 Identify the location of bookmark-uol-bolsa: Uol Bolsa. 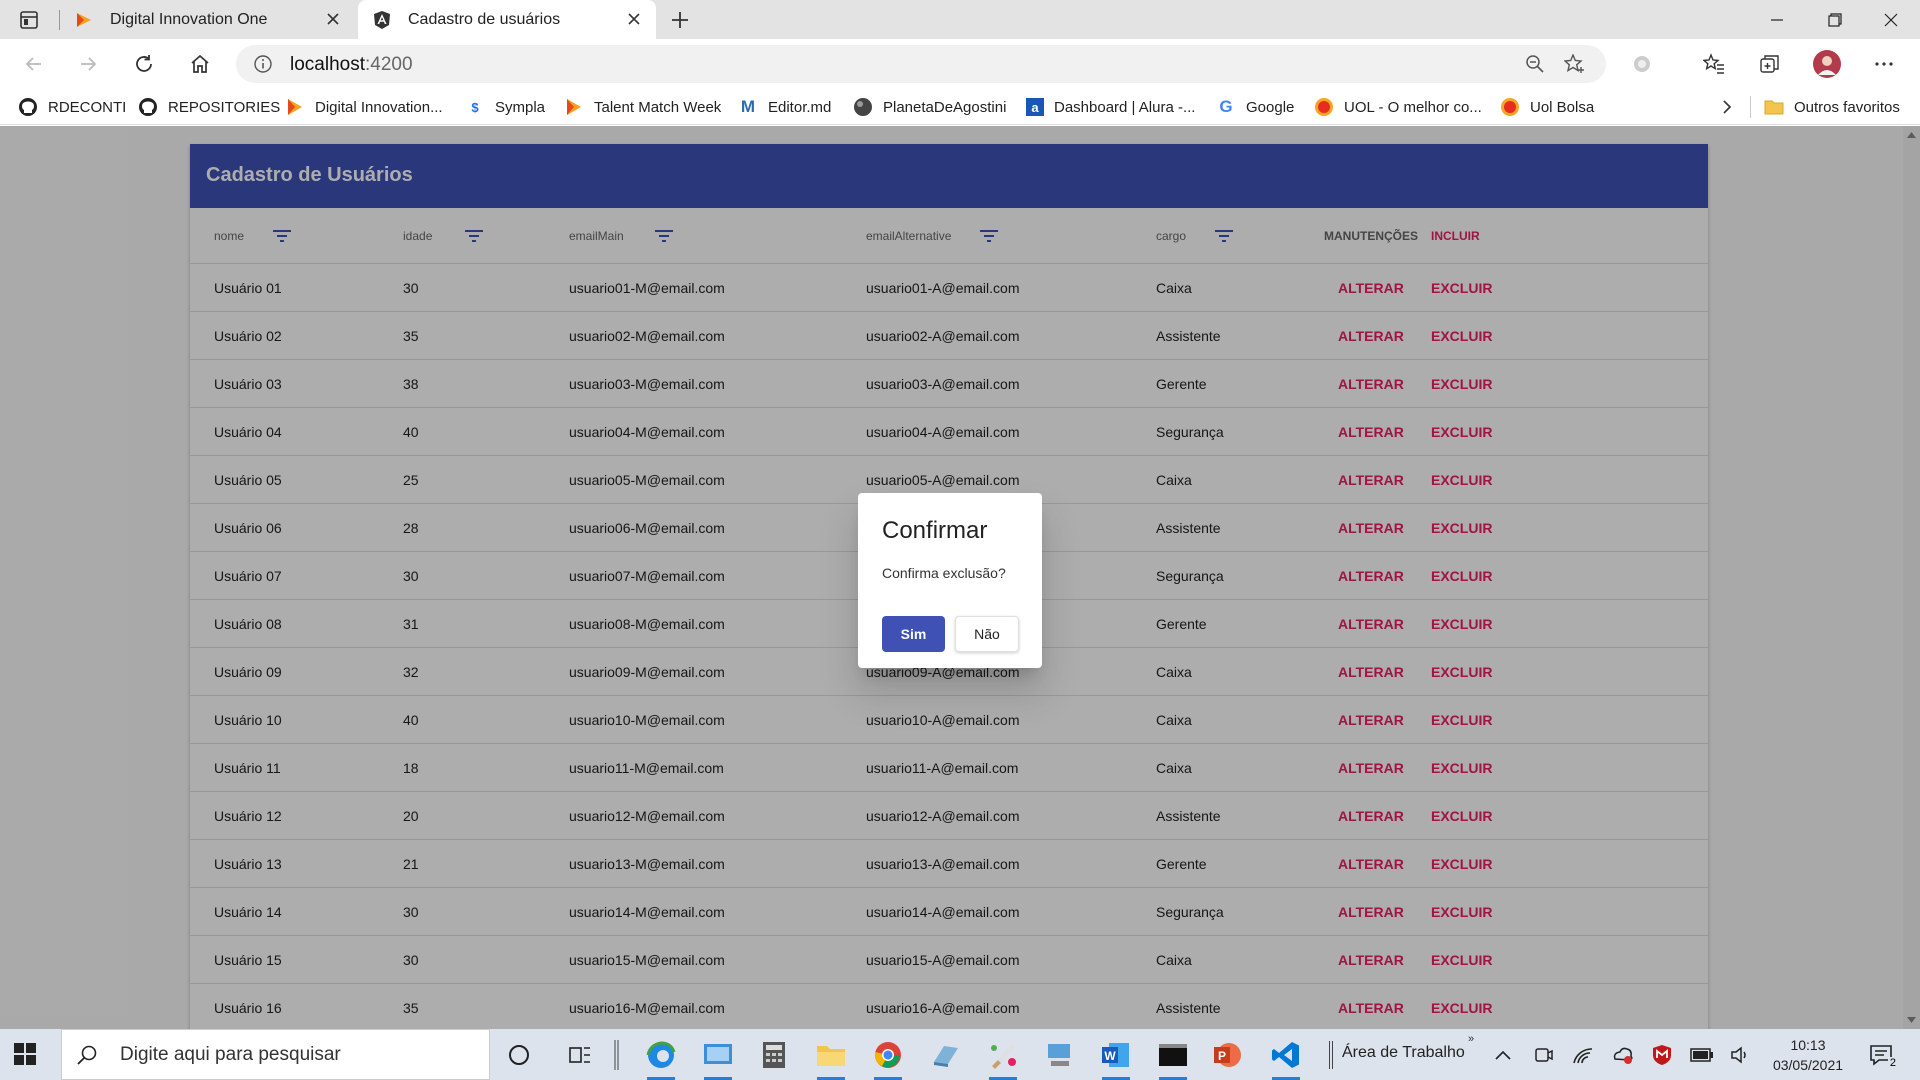
(1547, 107).